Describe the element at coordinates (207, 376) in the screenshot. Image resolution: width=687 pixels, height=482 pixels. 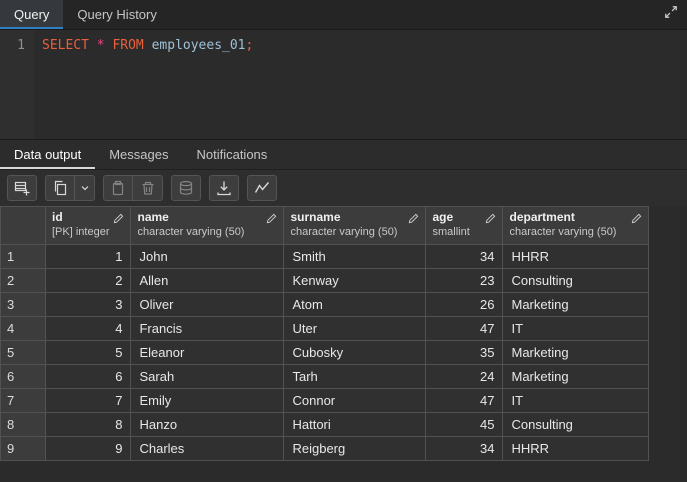
I see `cell-name: Sarah` at that location.